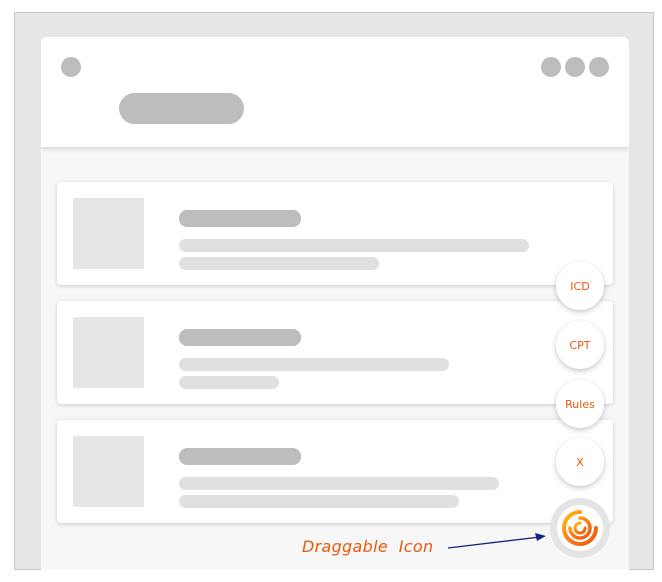 This screenshot has height=582, width=662. I want to click on swirl-logo-icon, so click(580, 528).